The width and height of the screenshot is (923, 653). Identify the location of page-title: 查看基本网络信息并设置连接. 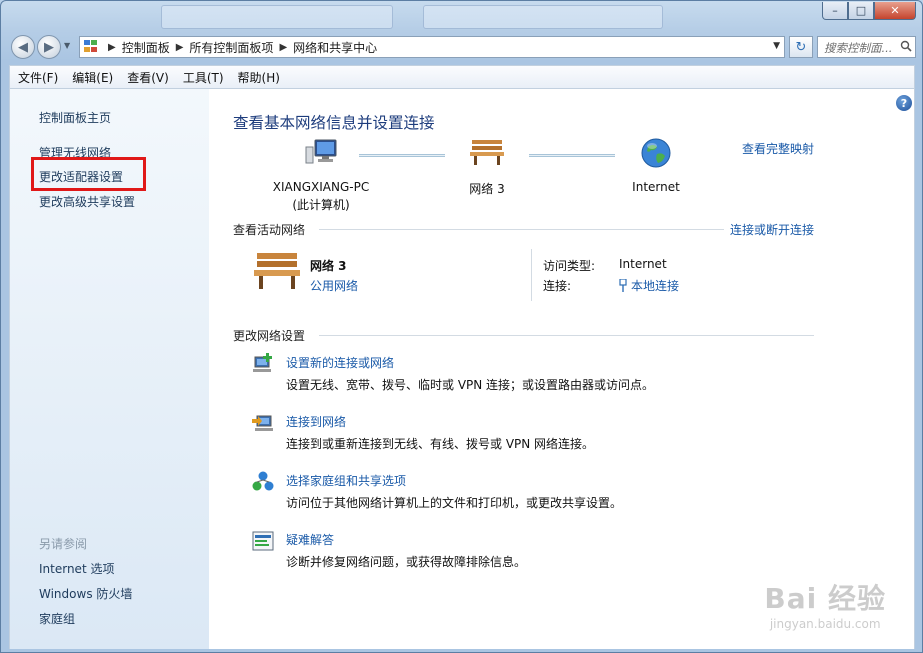
(334, 123).